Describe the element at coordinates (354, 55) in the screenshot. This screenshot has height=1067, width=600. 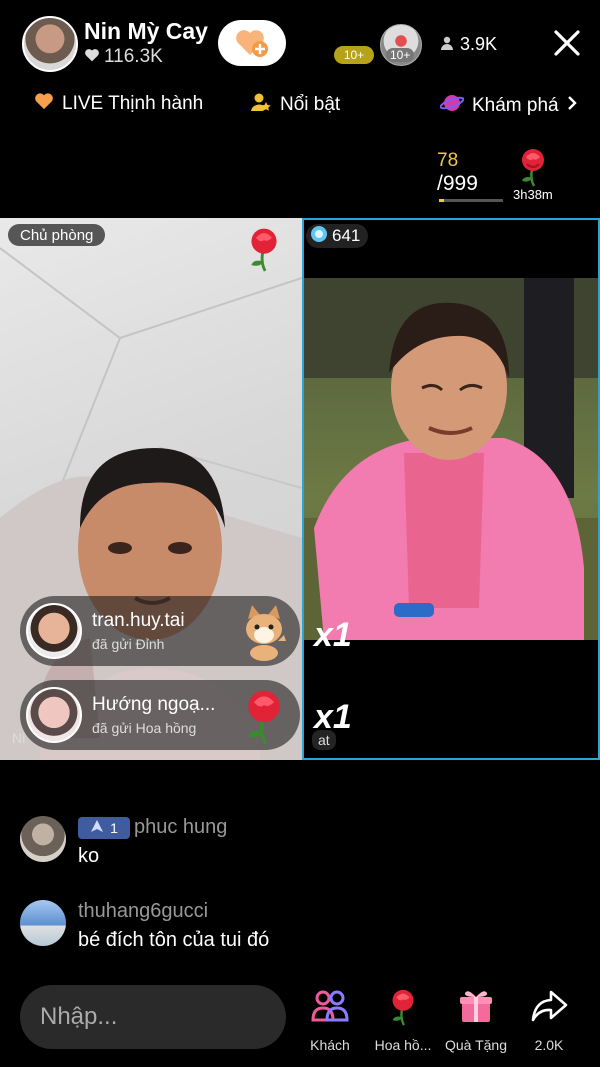
I see `level-badge: 10+` at that location.